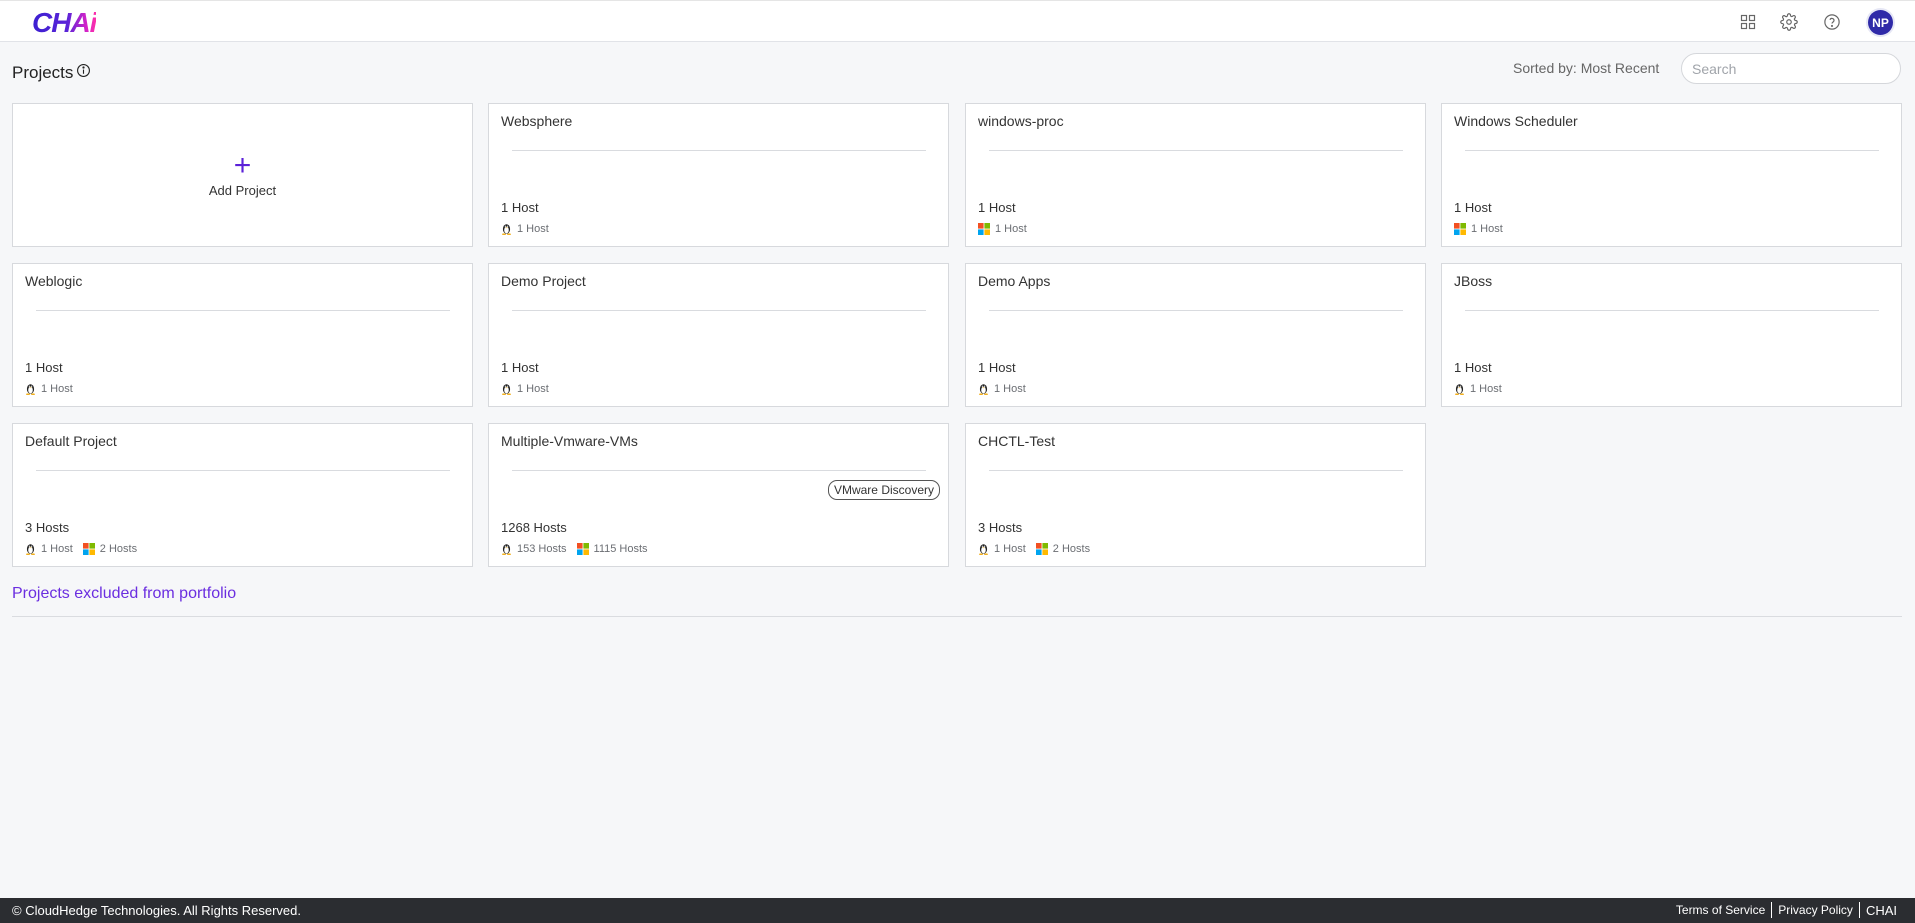 This screenshot has height=923, width=1915. What do you see at coordinates (1473, 281) in the screenshot?
I see `project-name: JBoss` at bounding box center [1473, 281].